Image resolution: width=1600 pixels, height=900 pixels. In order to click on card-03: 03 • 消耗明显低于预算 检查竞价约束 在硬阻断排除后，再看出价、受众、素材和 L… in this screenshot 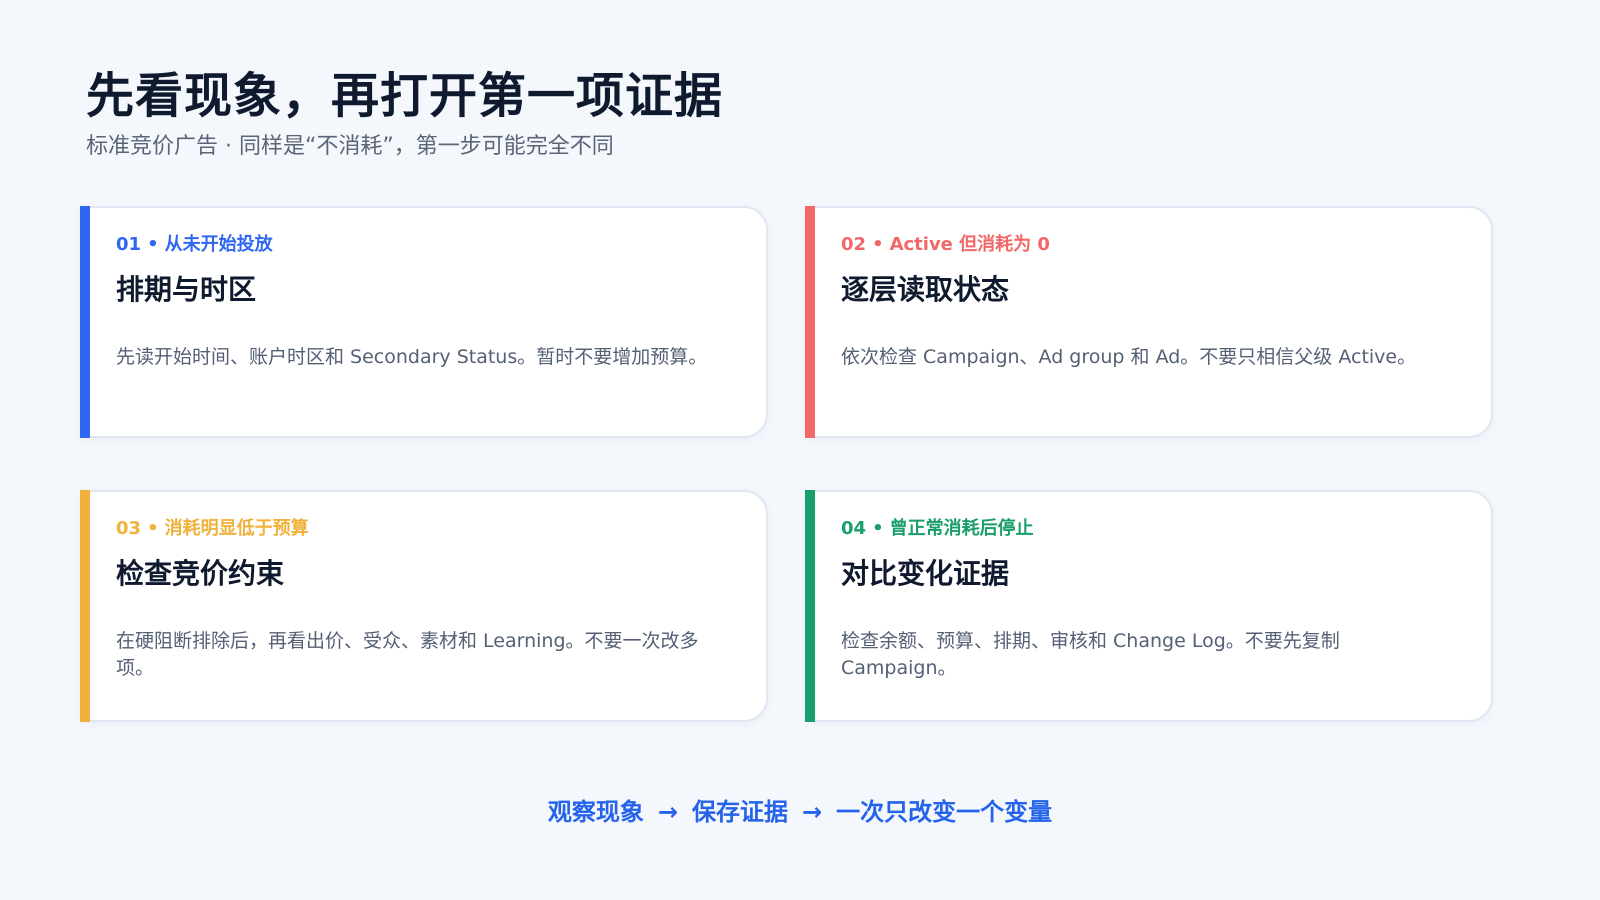, I will do `click(424, 606)`.